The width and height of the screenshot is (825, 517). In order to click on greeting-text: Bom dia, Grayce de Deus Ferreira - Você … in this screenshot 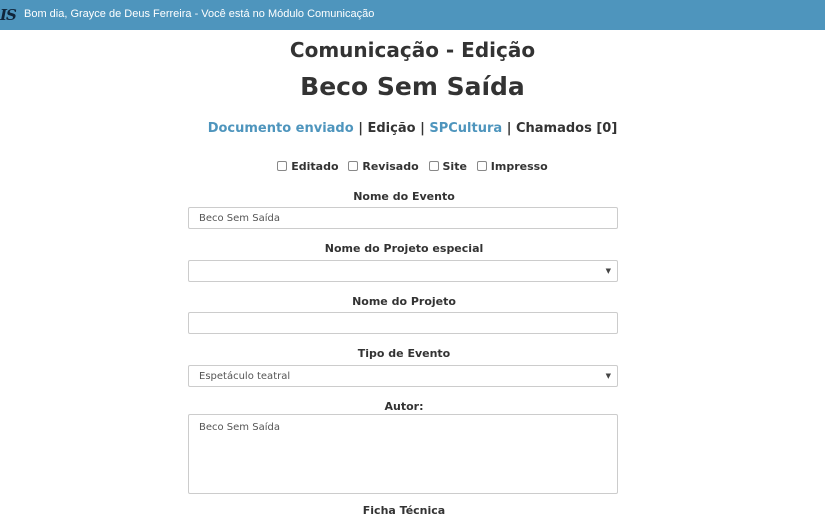, I will do `click(199, 14)`.